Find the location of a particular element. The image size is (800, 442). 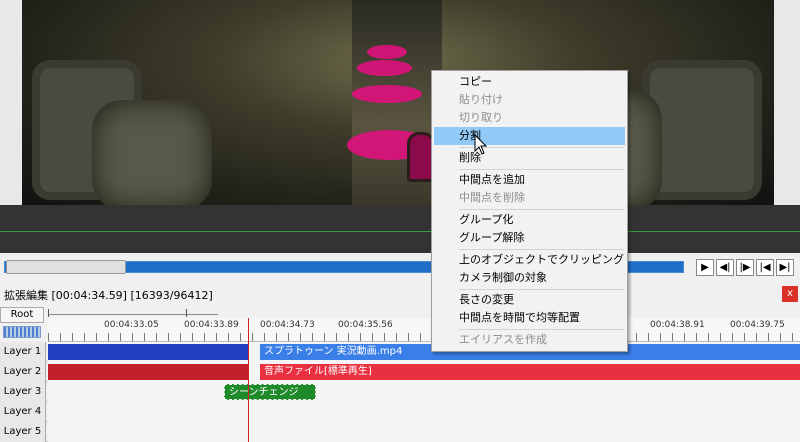

play-button: ▶ is located at coordinates (705, 267).